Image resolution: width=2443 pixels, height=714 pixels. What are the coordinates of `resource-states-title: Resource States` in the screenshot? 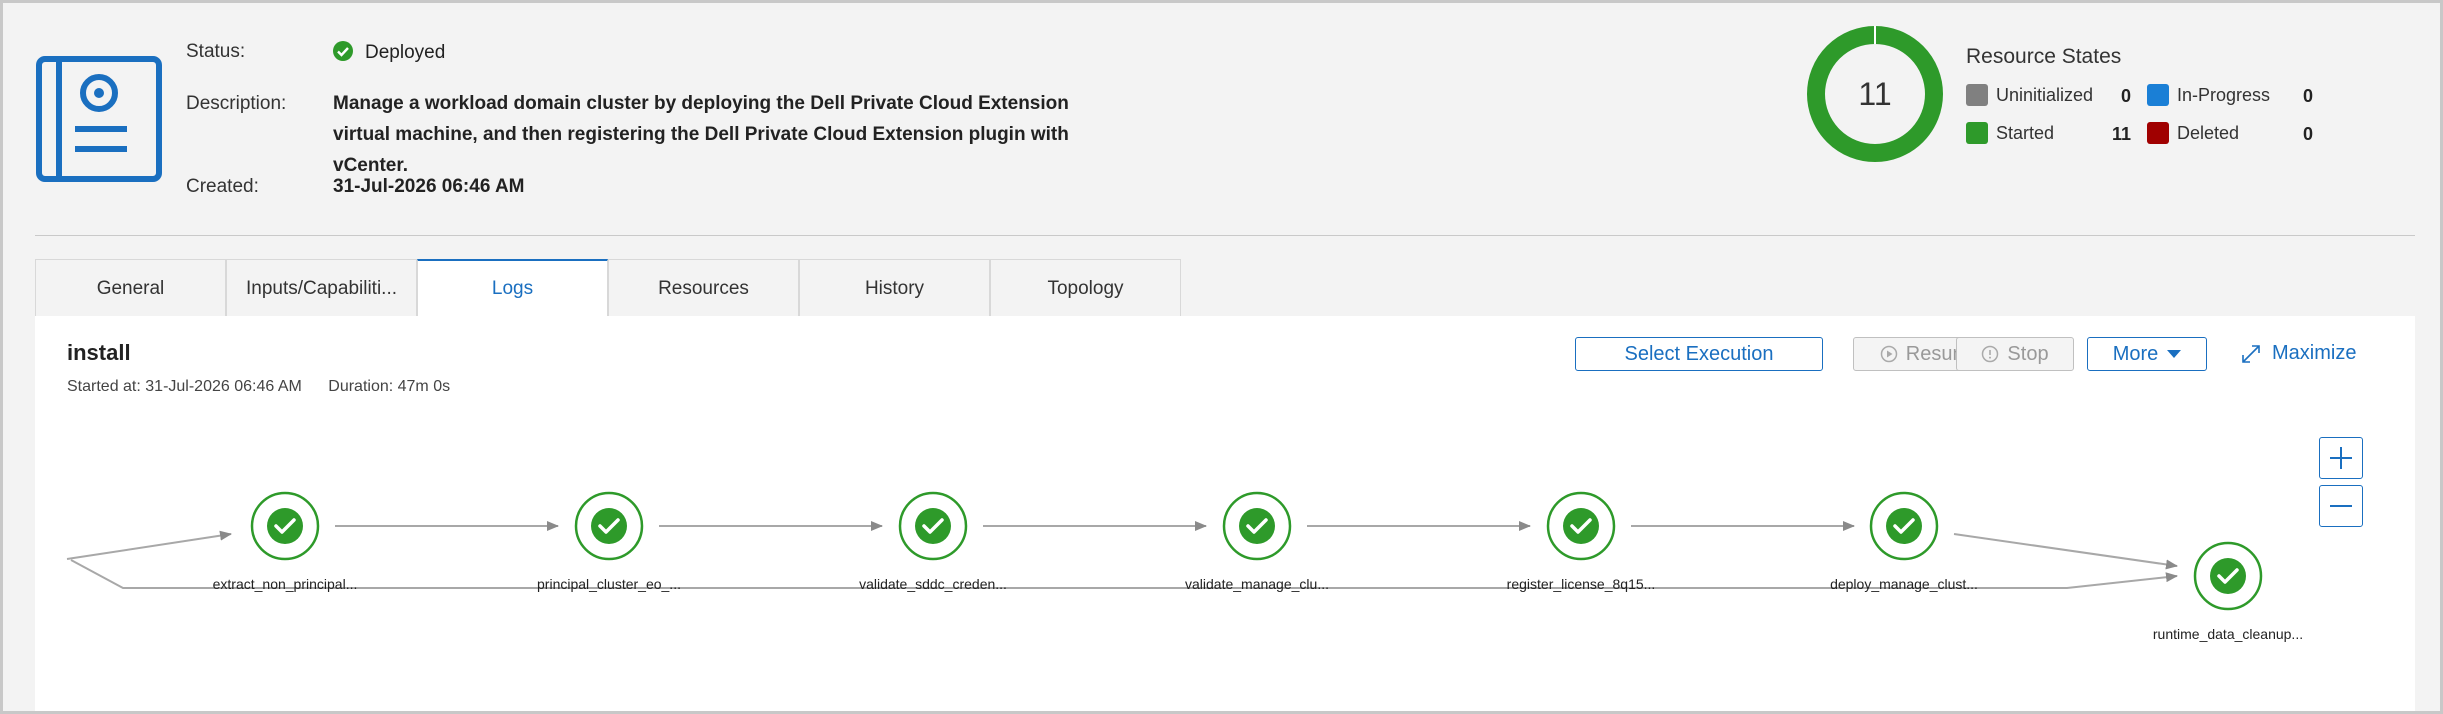 It's located at (2044, 56).